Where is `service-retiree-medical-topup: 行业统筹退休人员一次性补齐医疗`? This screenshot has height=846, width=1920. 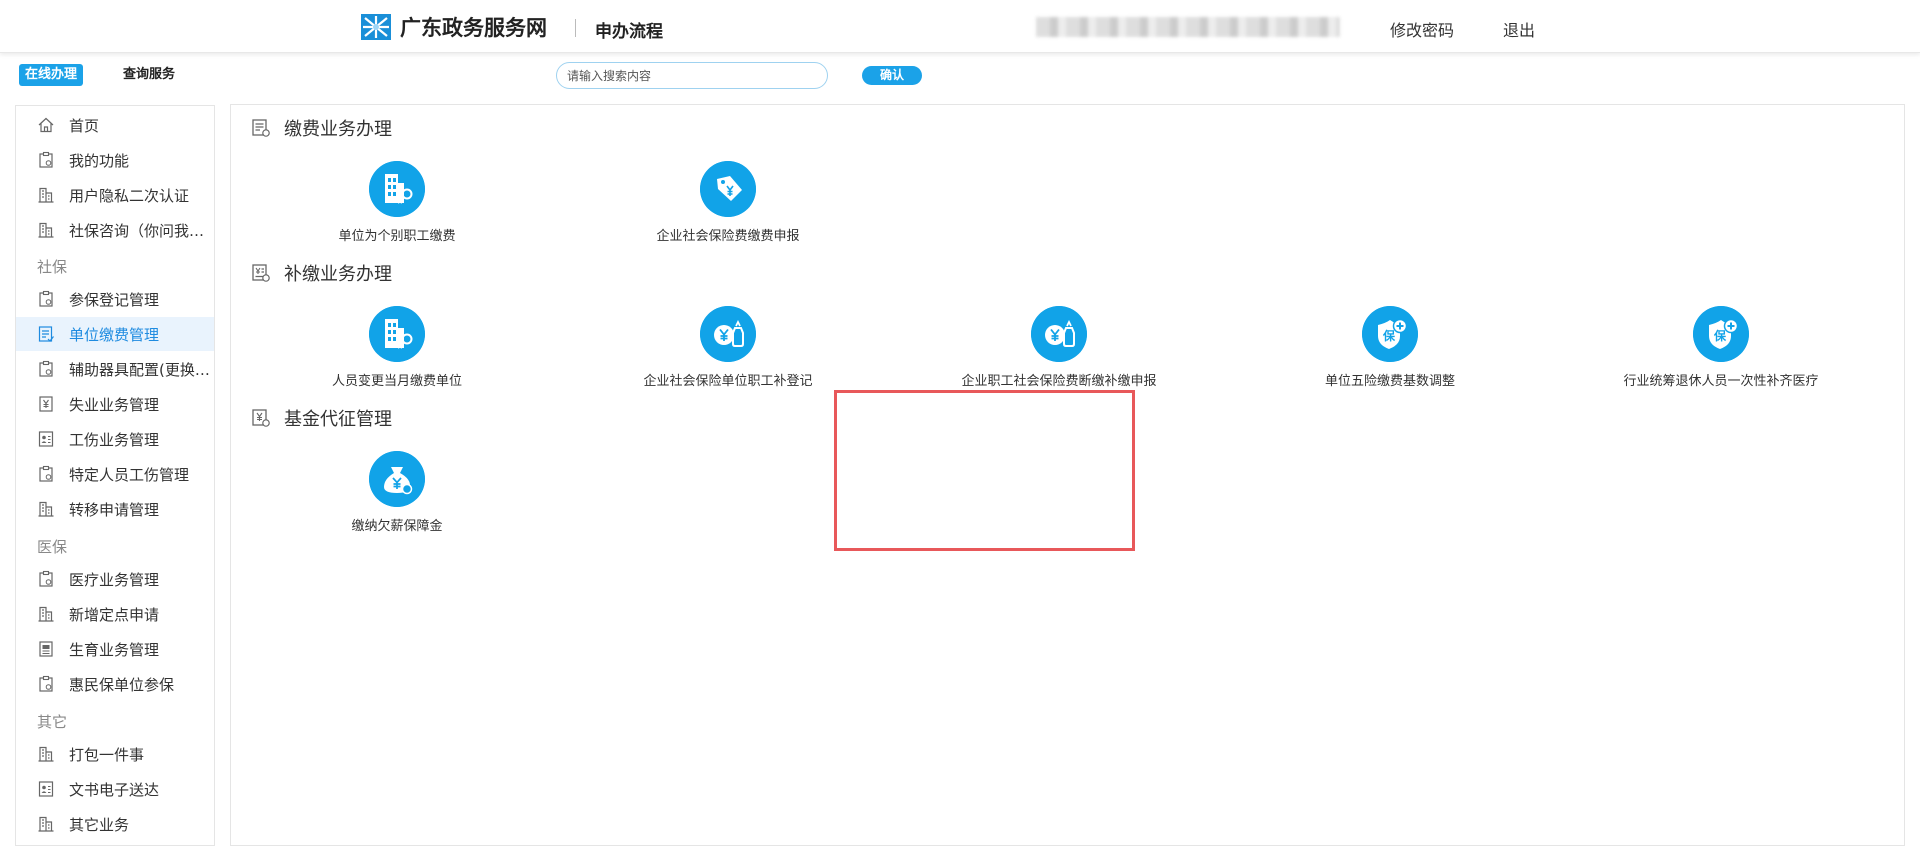
service-retiree-medical-topup: 行业统筹退休人员一次性补齐医疗 is located at coordinates (1721, 347).